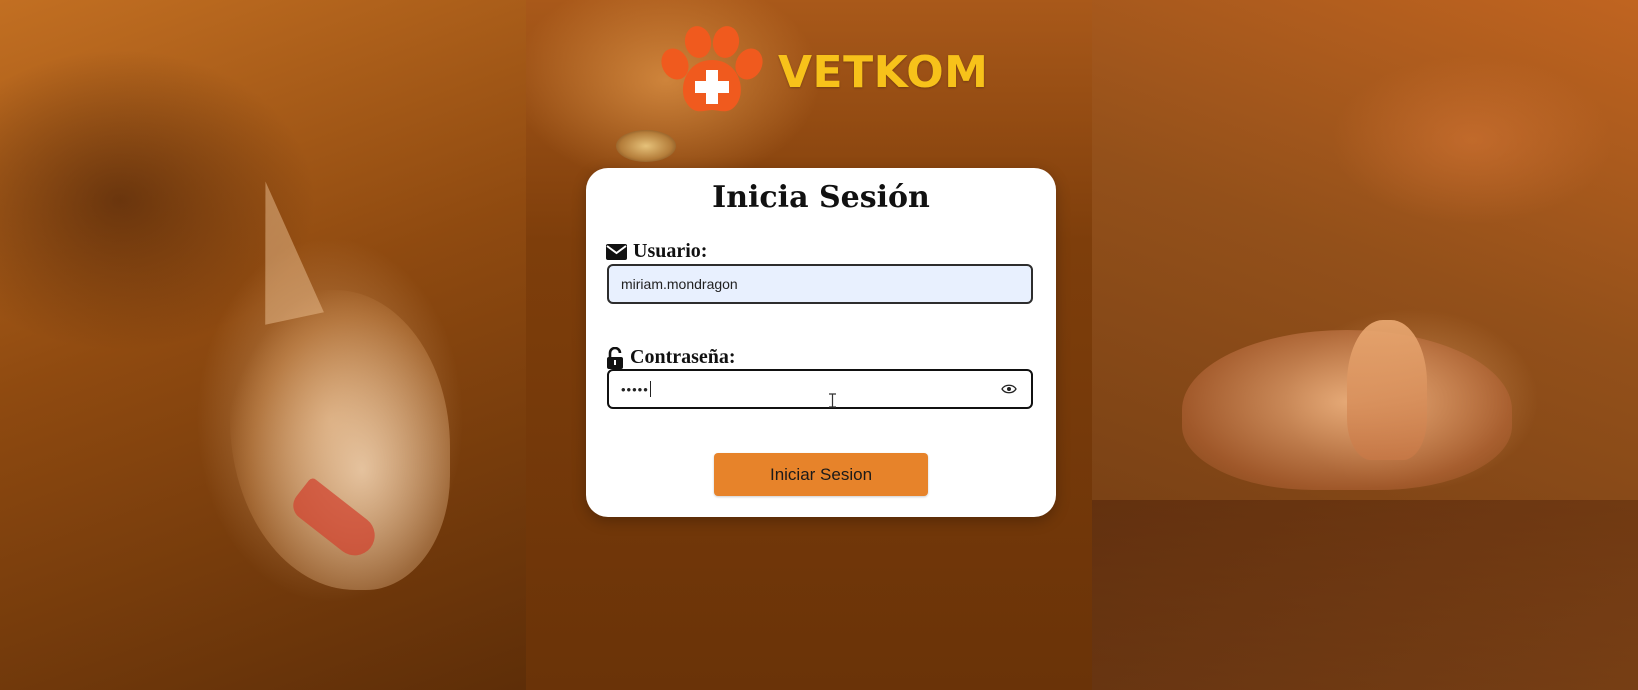  Describe the element at coordinates (1387, 390) in the screenshot. I see `turtle-head` at that location.